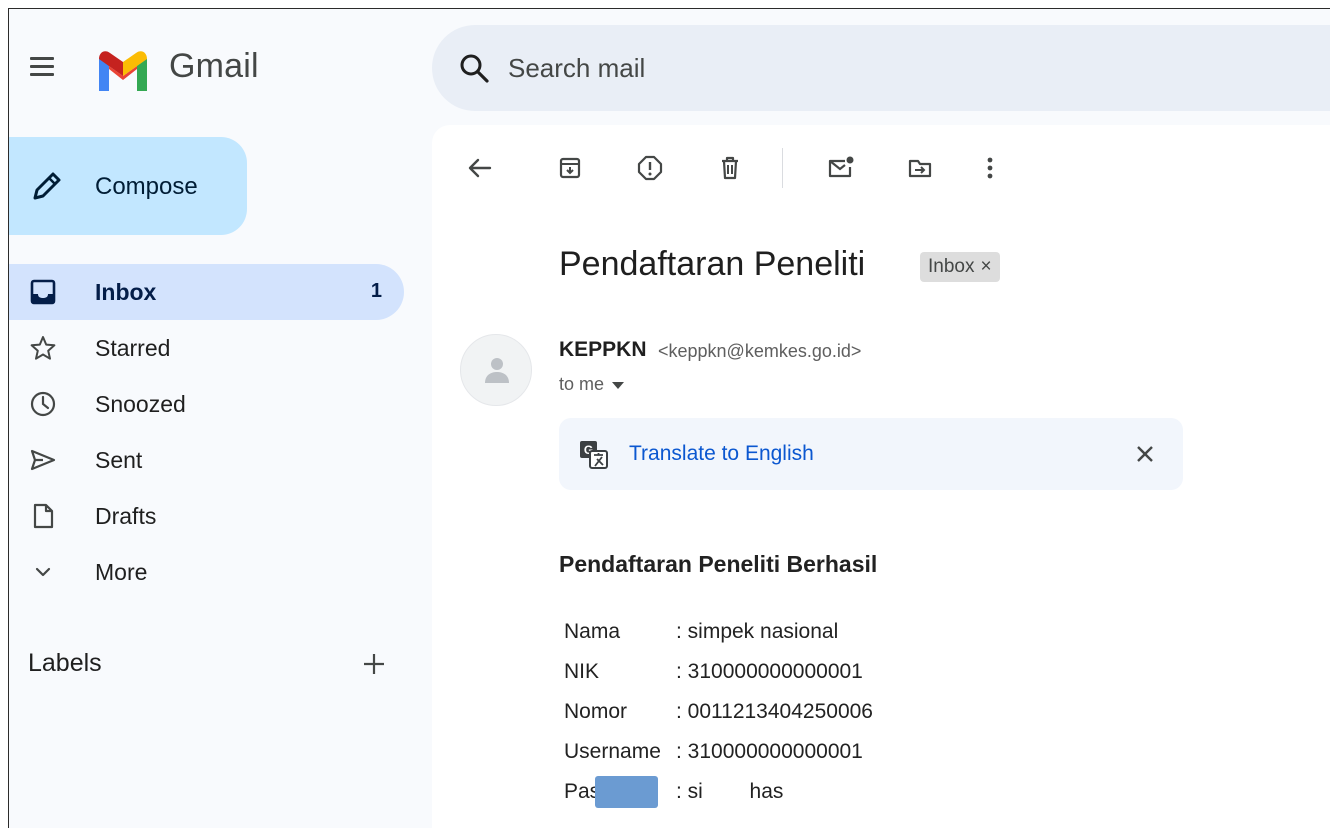  What do you see at coordinates (858, 68) in the screenshot?
I see `search-input` at bounding box center [858, 68].